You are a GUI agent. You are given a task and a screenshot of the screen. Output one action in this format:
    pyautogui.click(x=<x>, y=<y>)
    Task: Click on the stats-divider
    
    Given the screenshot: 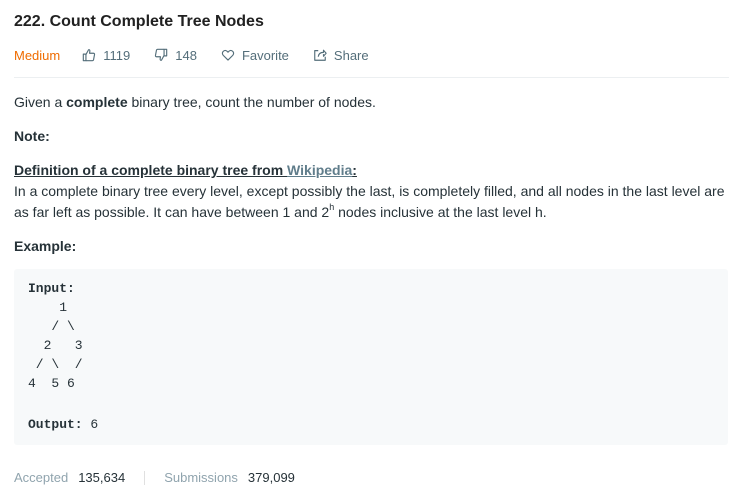 What is the action you would take?
    pyautogui.click(x=145, y=477)
    